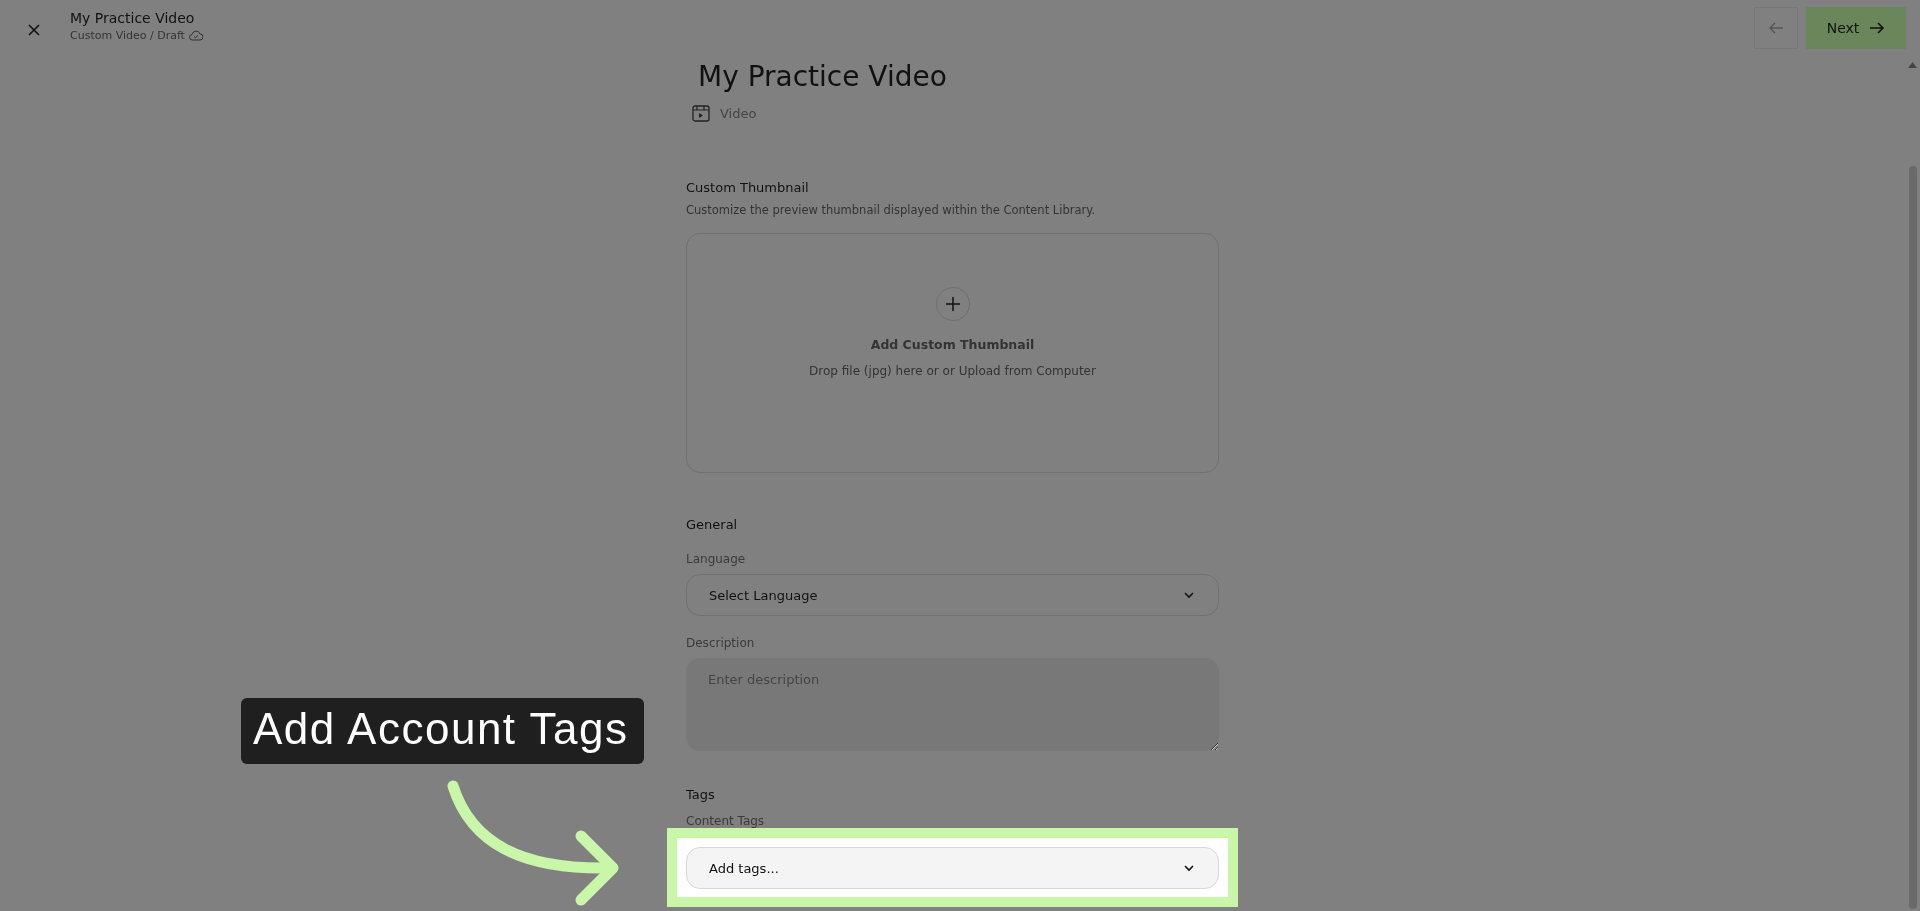  I want to click on thumbnail-dropzone: Add Custom Thumbnail Drop file (jpg) here or or Upload from Computer, so click(952, 353).